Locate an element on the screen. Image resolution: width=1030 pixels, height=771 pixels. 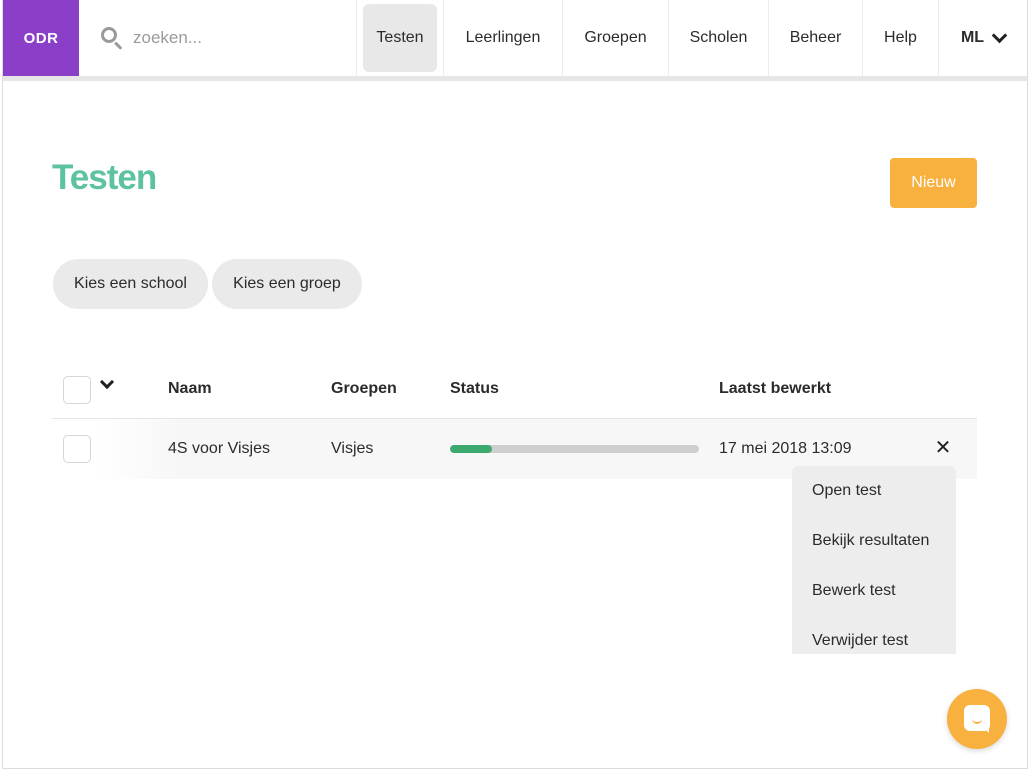
close-icon: ✕ is located at coordinates (943, 448).